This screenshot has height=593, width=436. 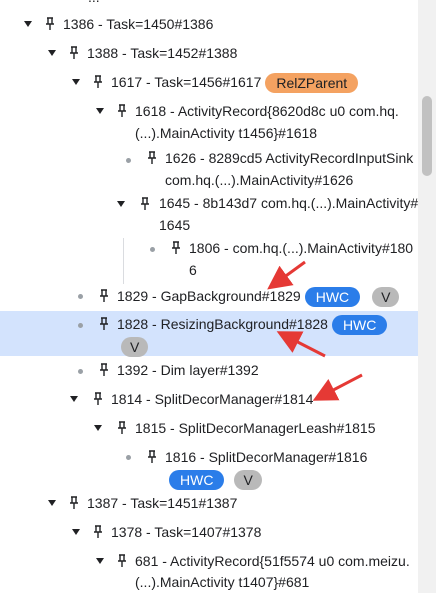 What do you see at coordinates (138, 24) in the screenshot?
I see `tree-row-label: 1386 - Task=1450#1386` at bounding box center [138, 24].